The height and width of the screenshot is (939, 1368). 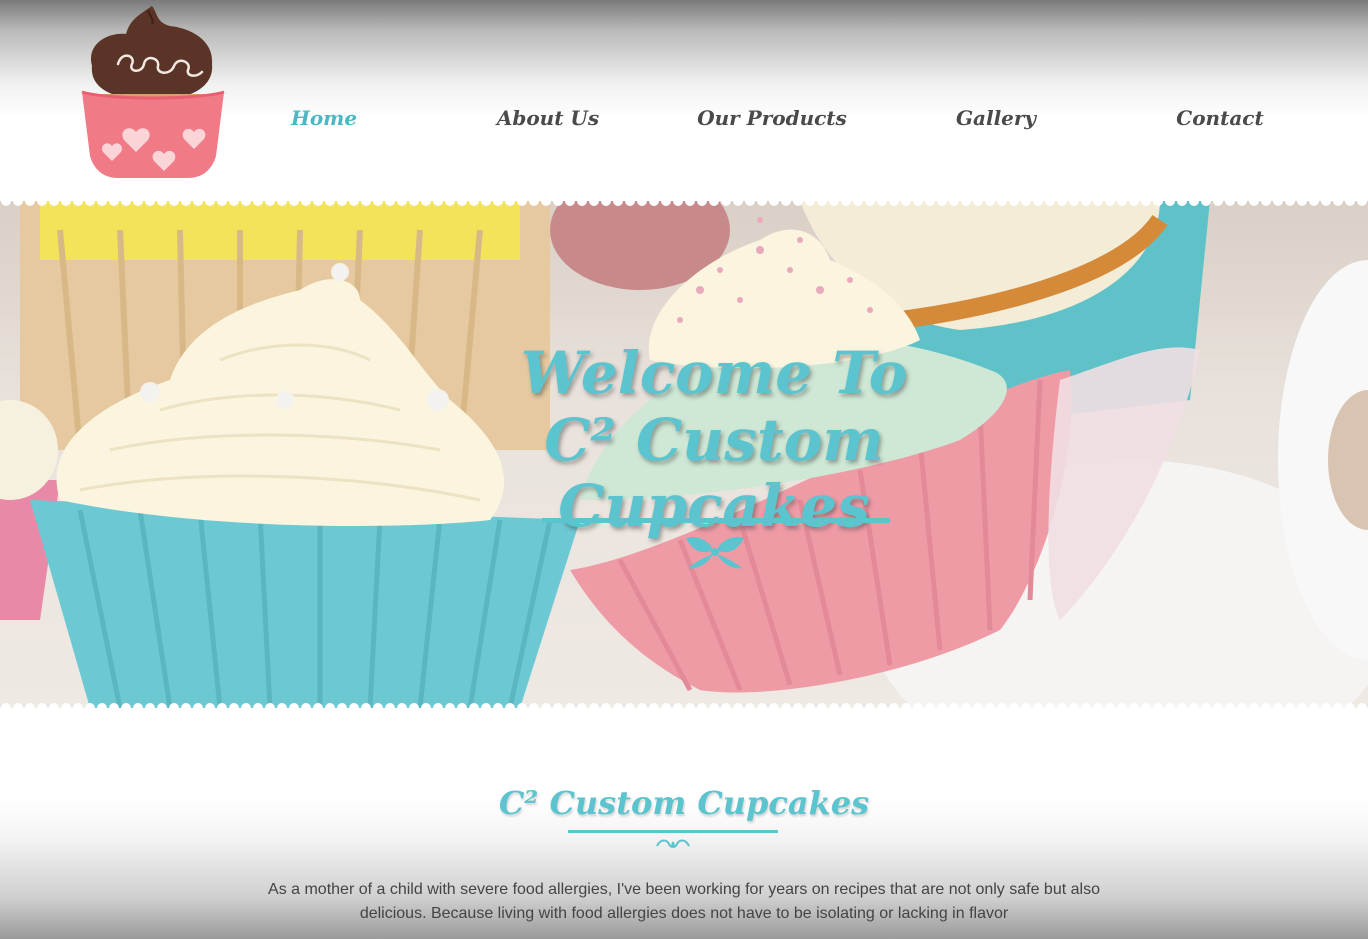 I want to click on nav-about-us: About Us, so click(x=548, y=120).